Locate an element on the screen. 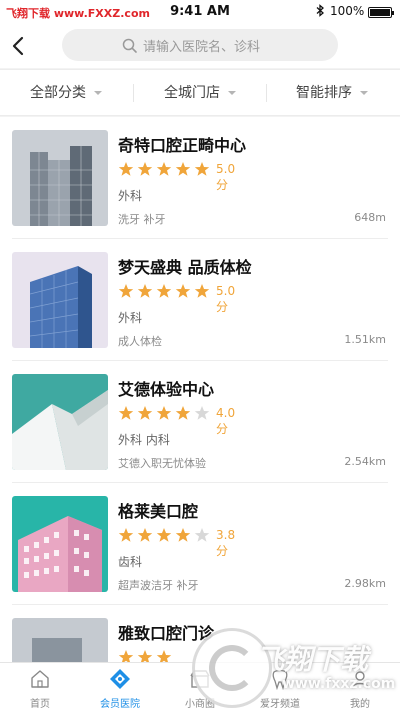 The width and height of the screenshot is (400, 712). status-bar: 飞翔下载 www.FXXZ.com 9:41 AM 100% is located at coordinates (200, 12).